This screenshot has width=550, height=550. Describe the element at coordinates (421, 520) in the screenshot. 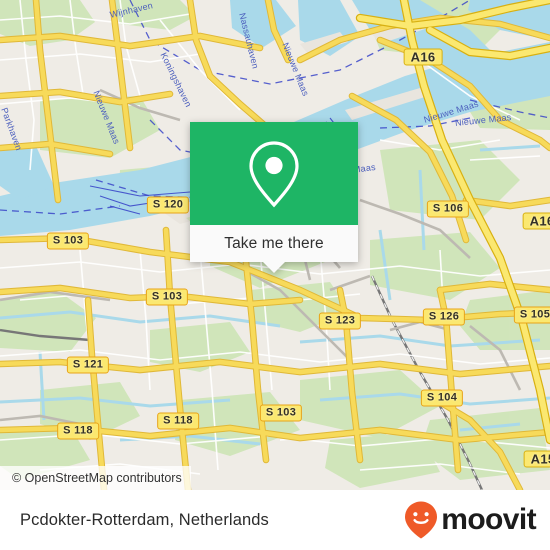

I see `moovit-smiley-pin-icon` at that location.